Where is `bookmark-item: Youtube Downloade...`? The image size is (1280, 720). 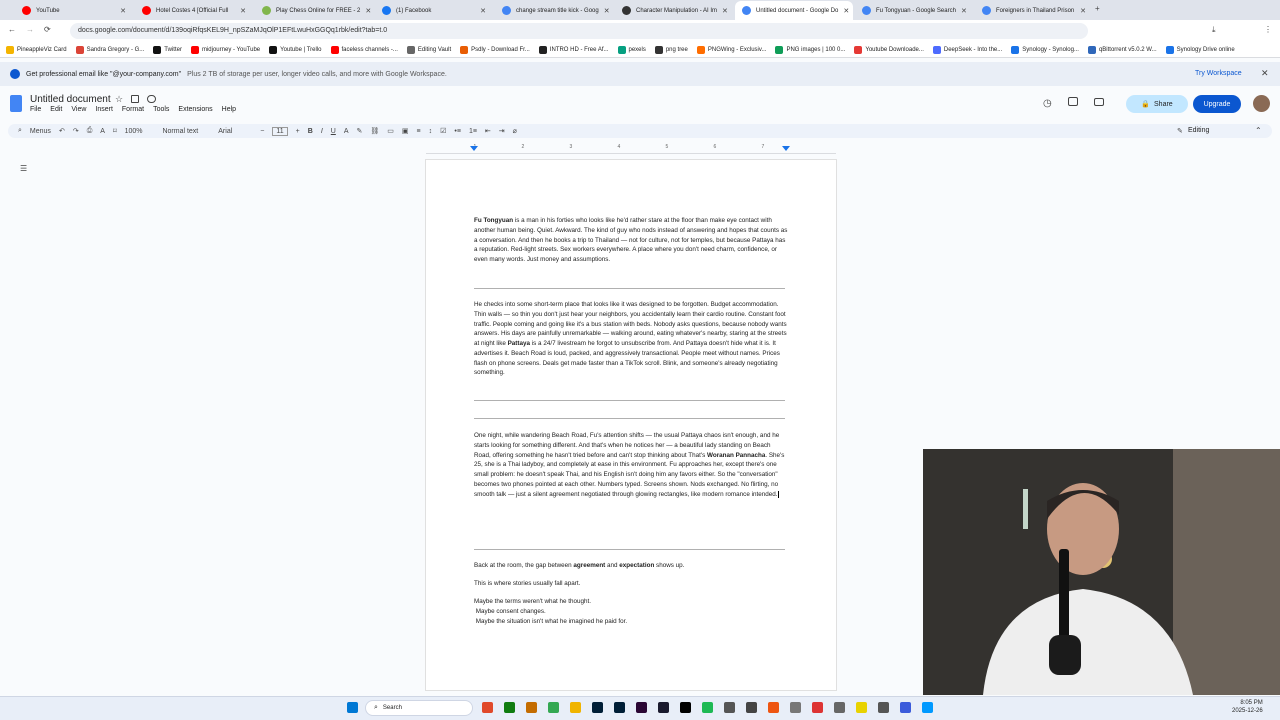
bookmark-item: Youtube Downloade... is located at coordinates (889, 49).